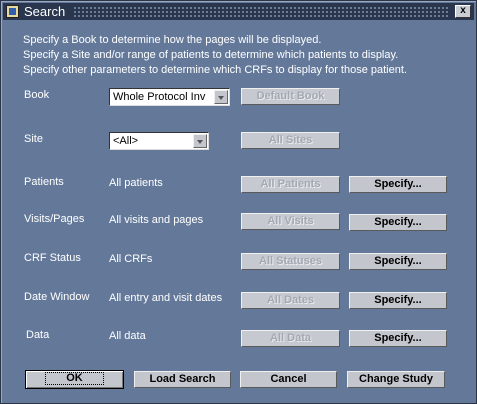 Image resolution: width=477 pixels, height=404 pixels. Describe the element at coordinates (126, 141) in the screenshot. I see `site-select-value: <All>` at that location.